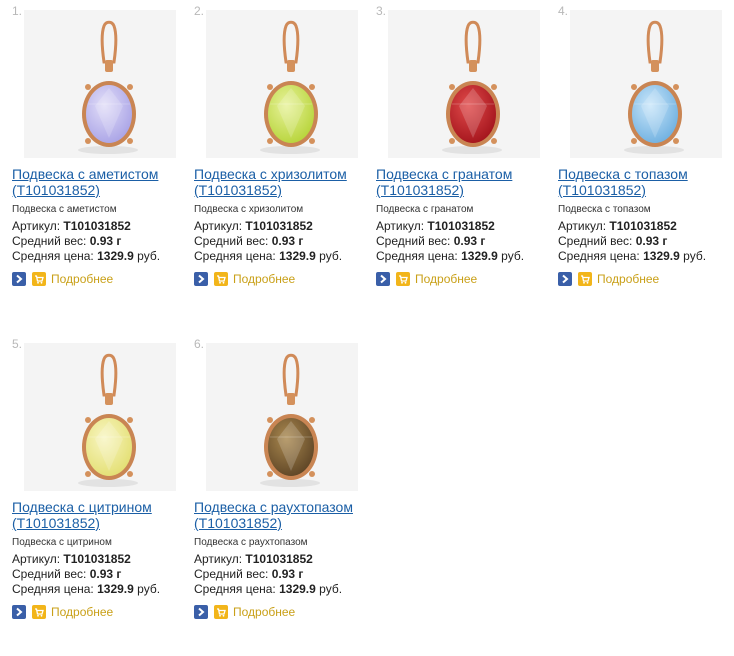  What do you see at coordinates (282, 182) in the screenshot?
I see `product-title-link: Подвеска с хризолитом (T101031852)` at bounding box center [282, 182].